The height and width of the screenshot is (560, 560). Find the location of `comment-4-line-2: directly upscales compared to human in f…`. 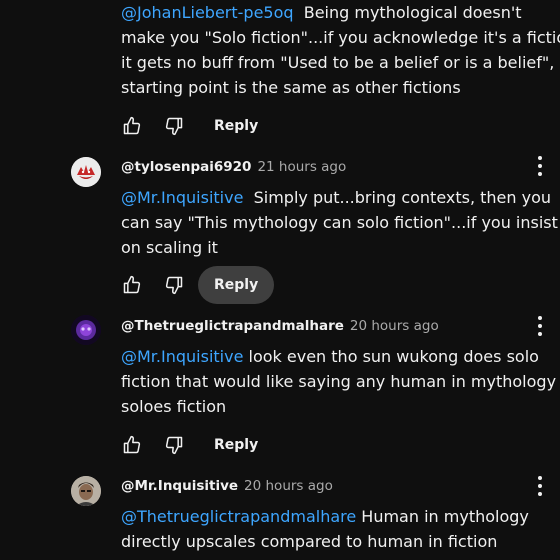

comment-4-line-2: directly upscales compared to human in f… is located at coordinates (309, 541).